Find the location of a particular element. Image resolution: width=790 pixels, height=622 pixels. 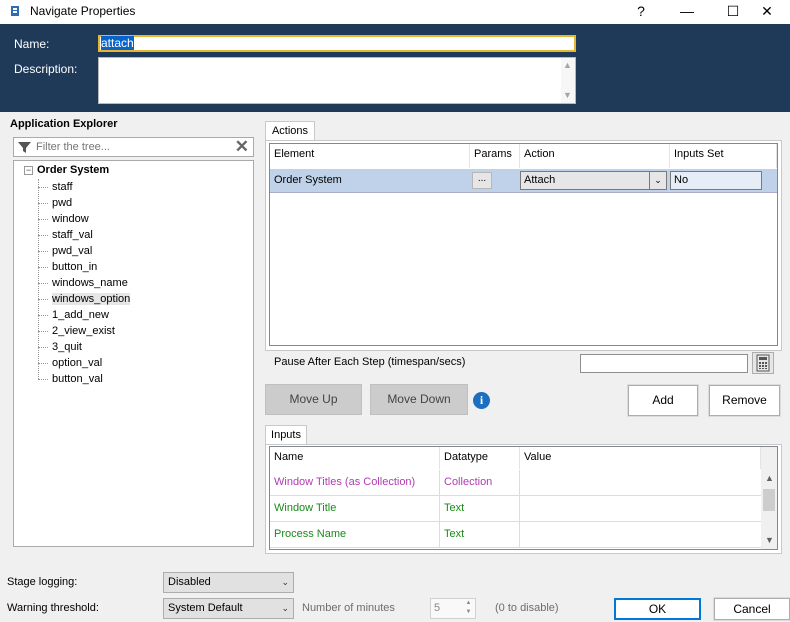

table-row: Window Titles (as Collection) Collection is located at coordinates (515, 483).